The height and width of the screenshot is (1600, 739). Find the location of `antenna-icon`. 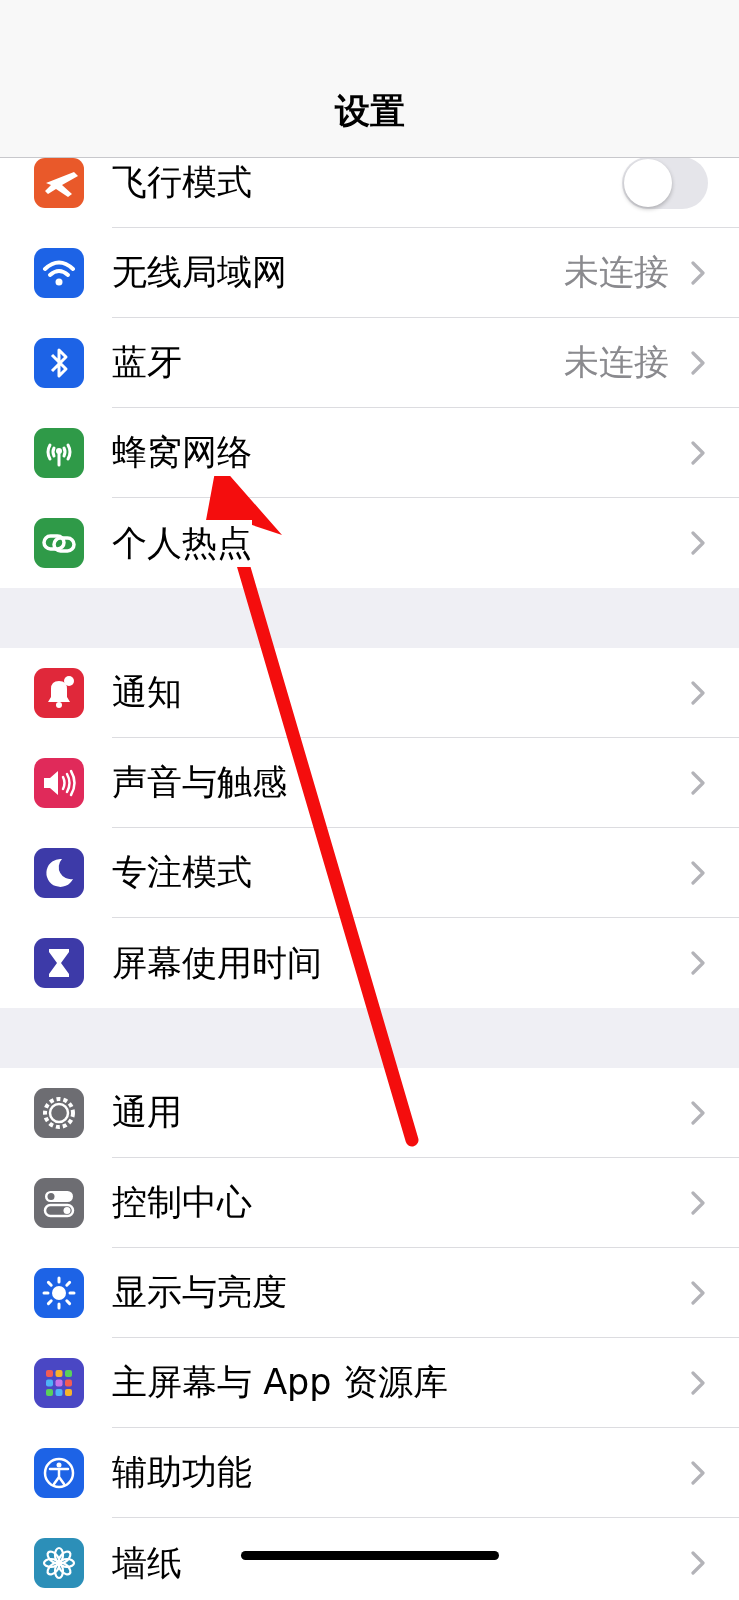

antenna-icon is located at coordinates (59, 453).